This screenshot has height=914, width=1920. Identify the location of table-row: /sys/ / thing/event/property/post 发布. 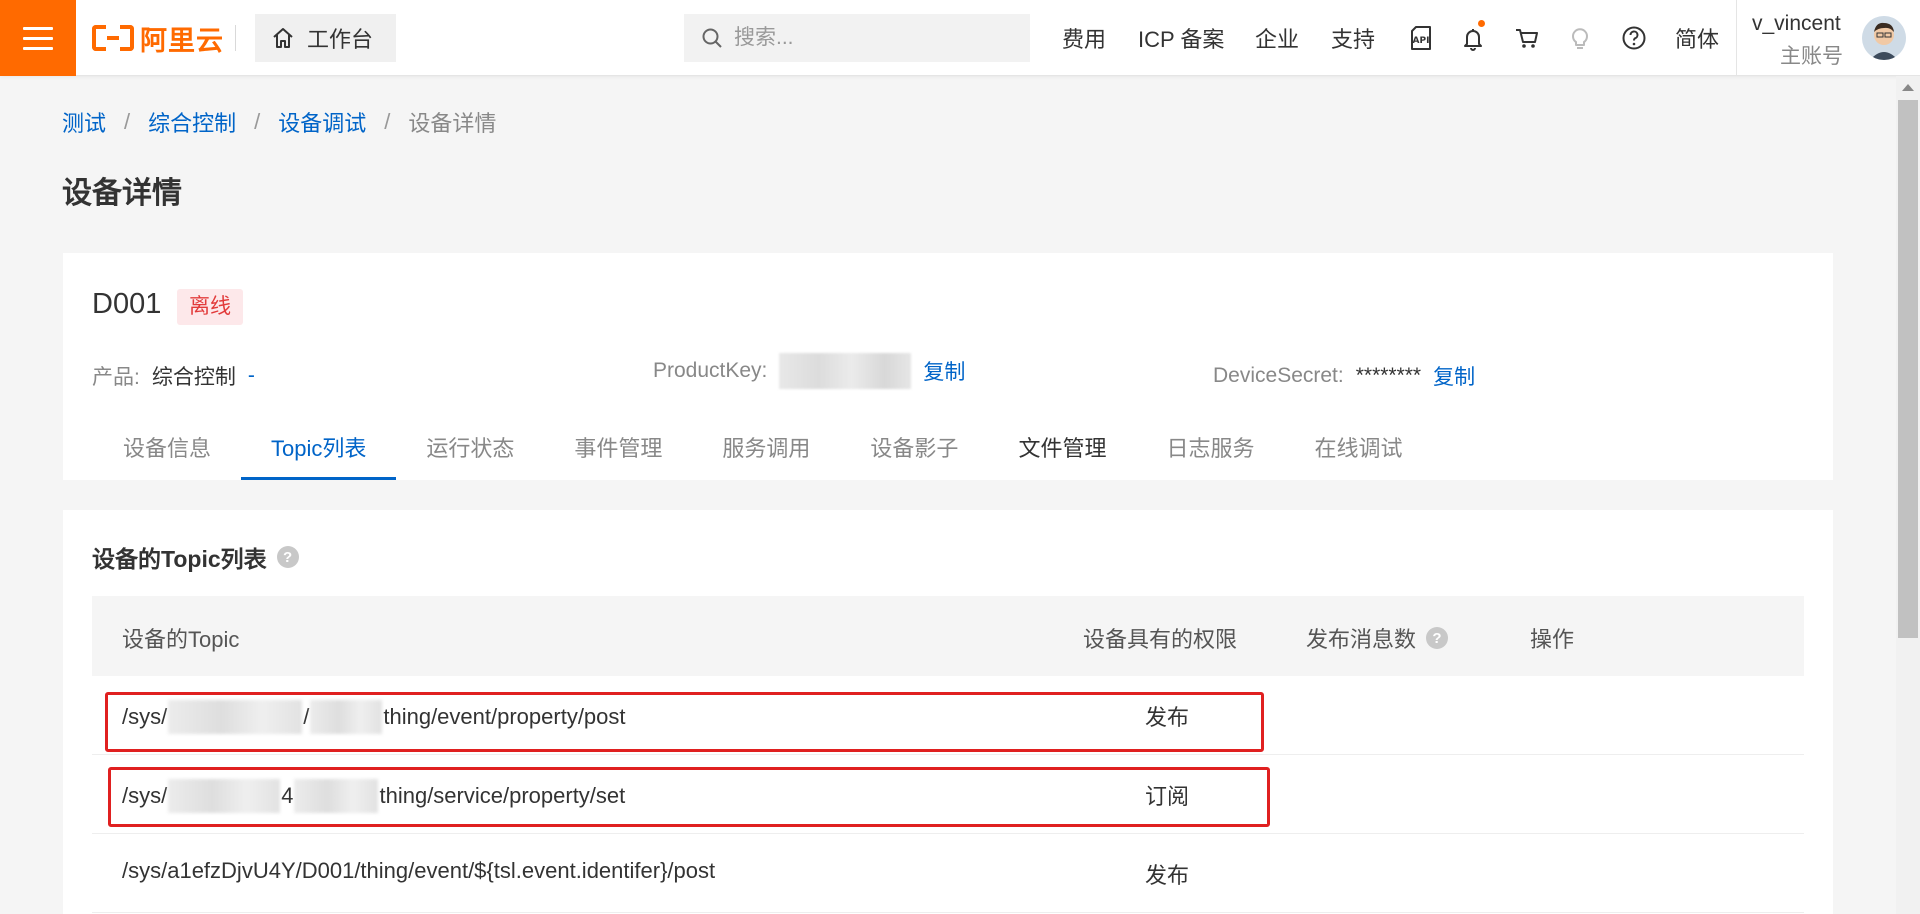
(948, 715).